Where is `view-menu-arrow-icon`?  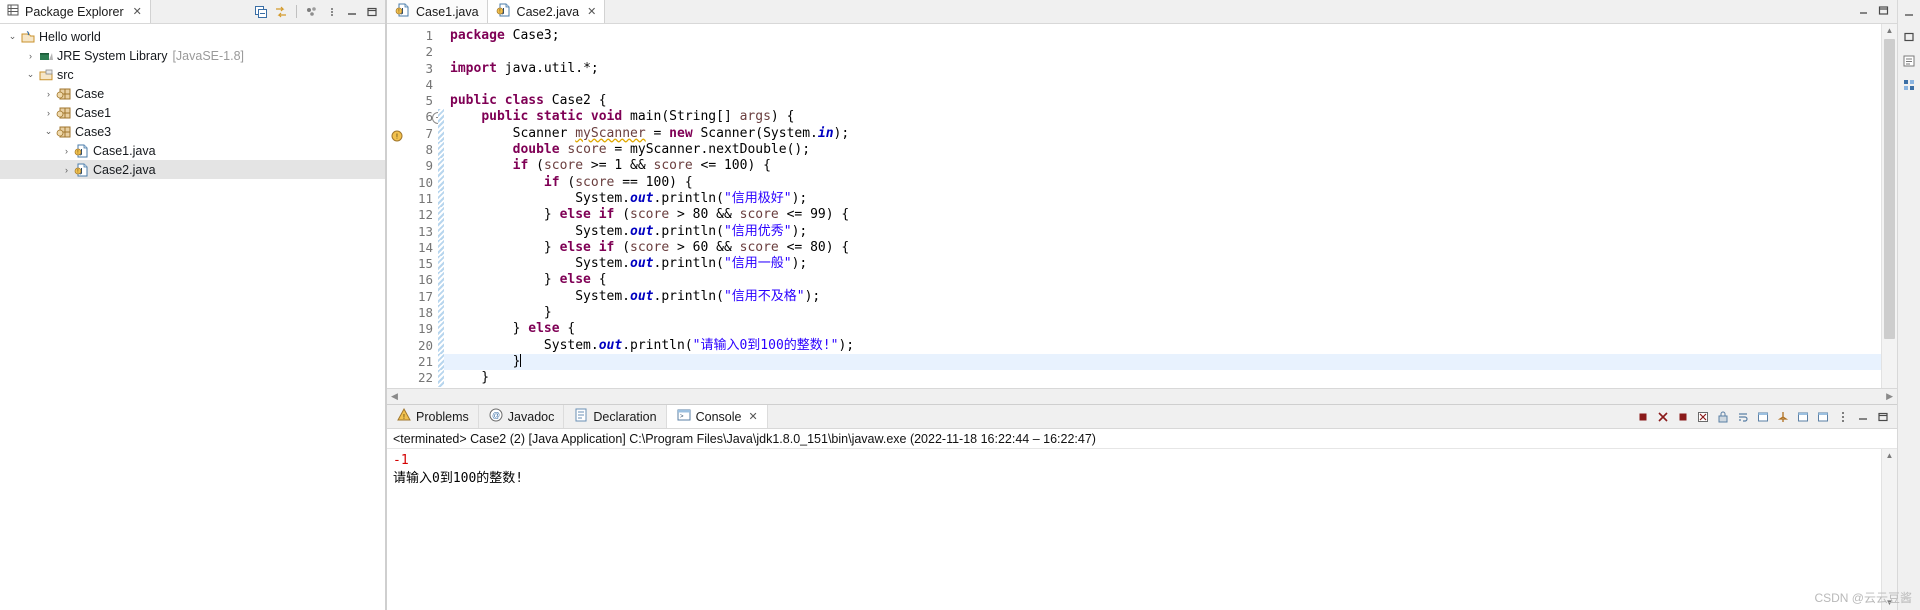 view-menu-arrow-icon is located at coordinates (332, 12).